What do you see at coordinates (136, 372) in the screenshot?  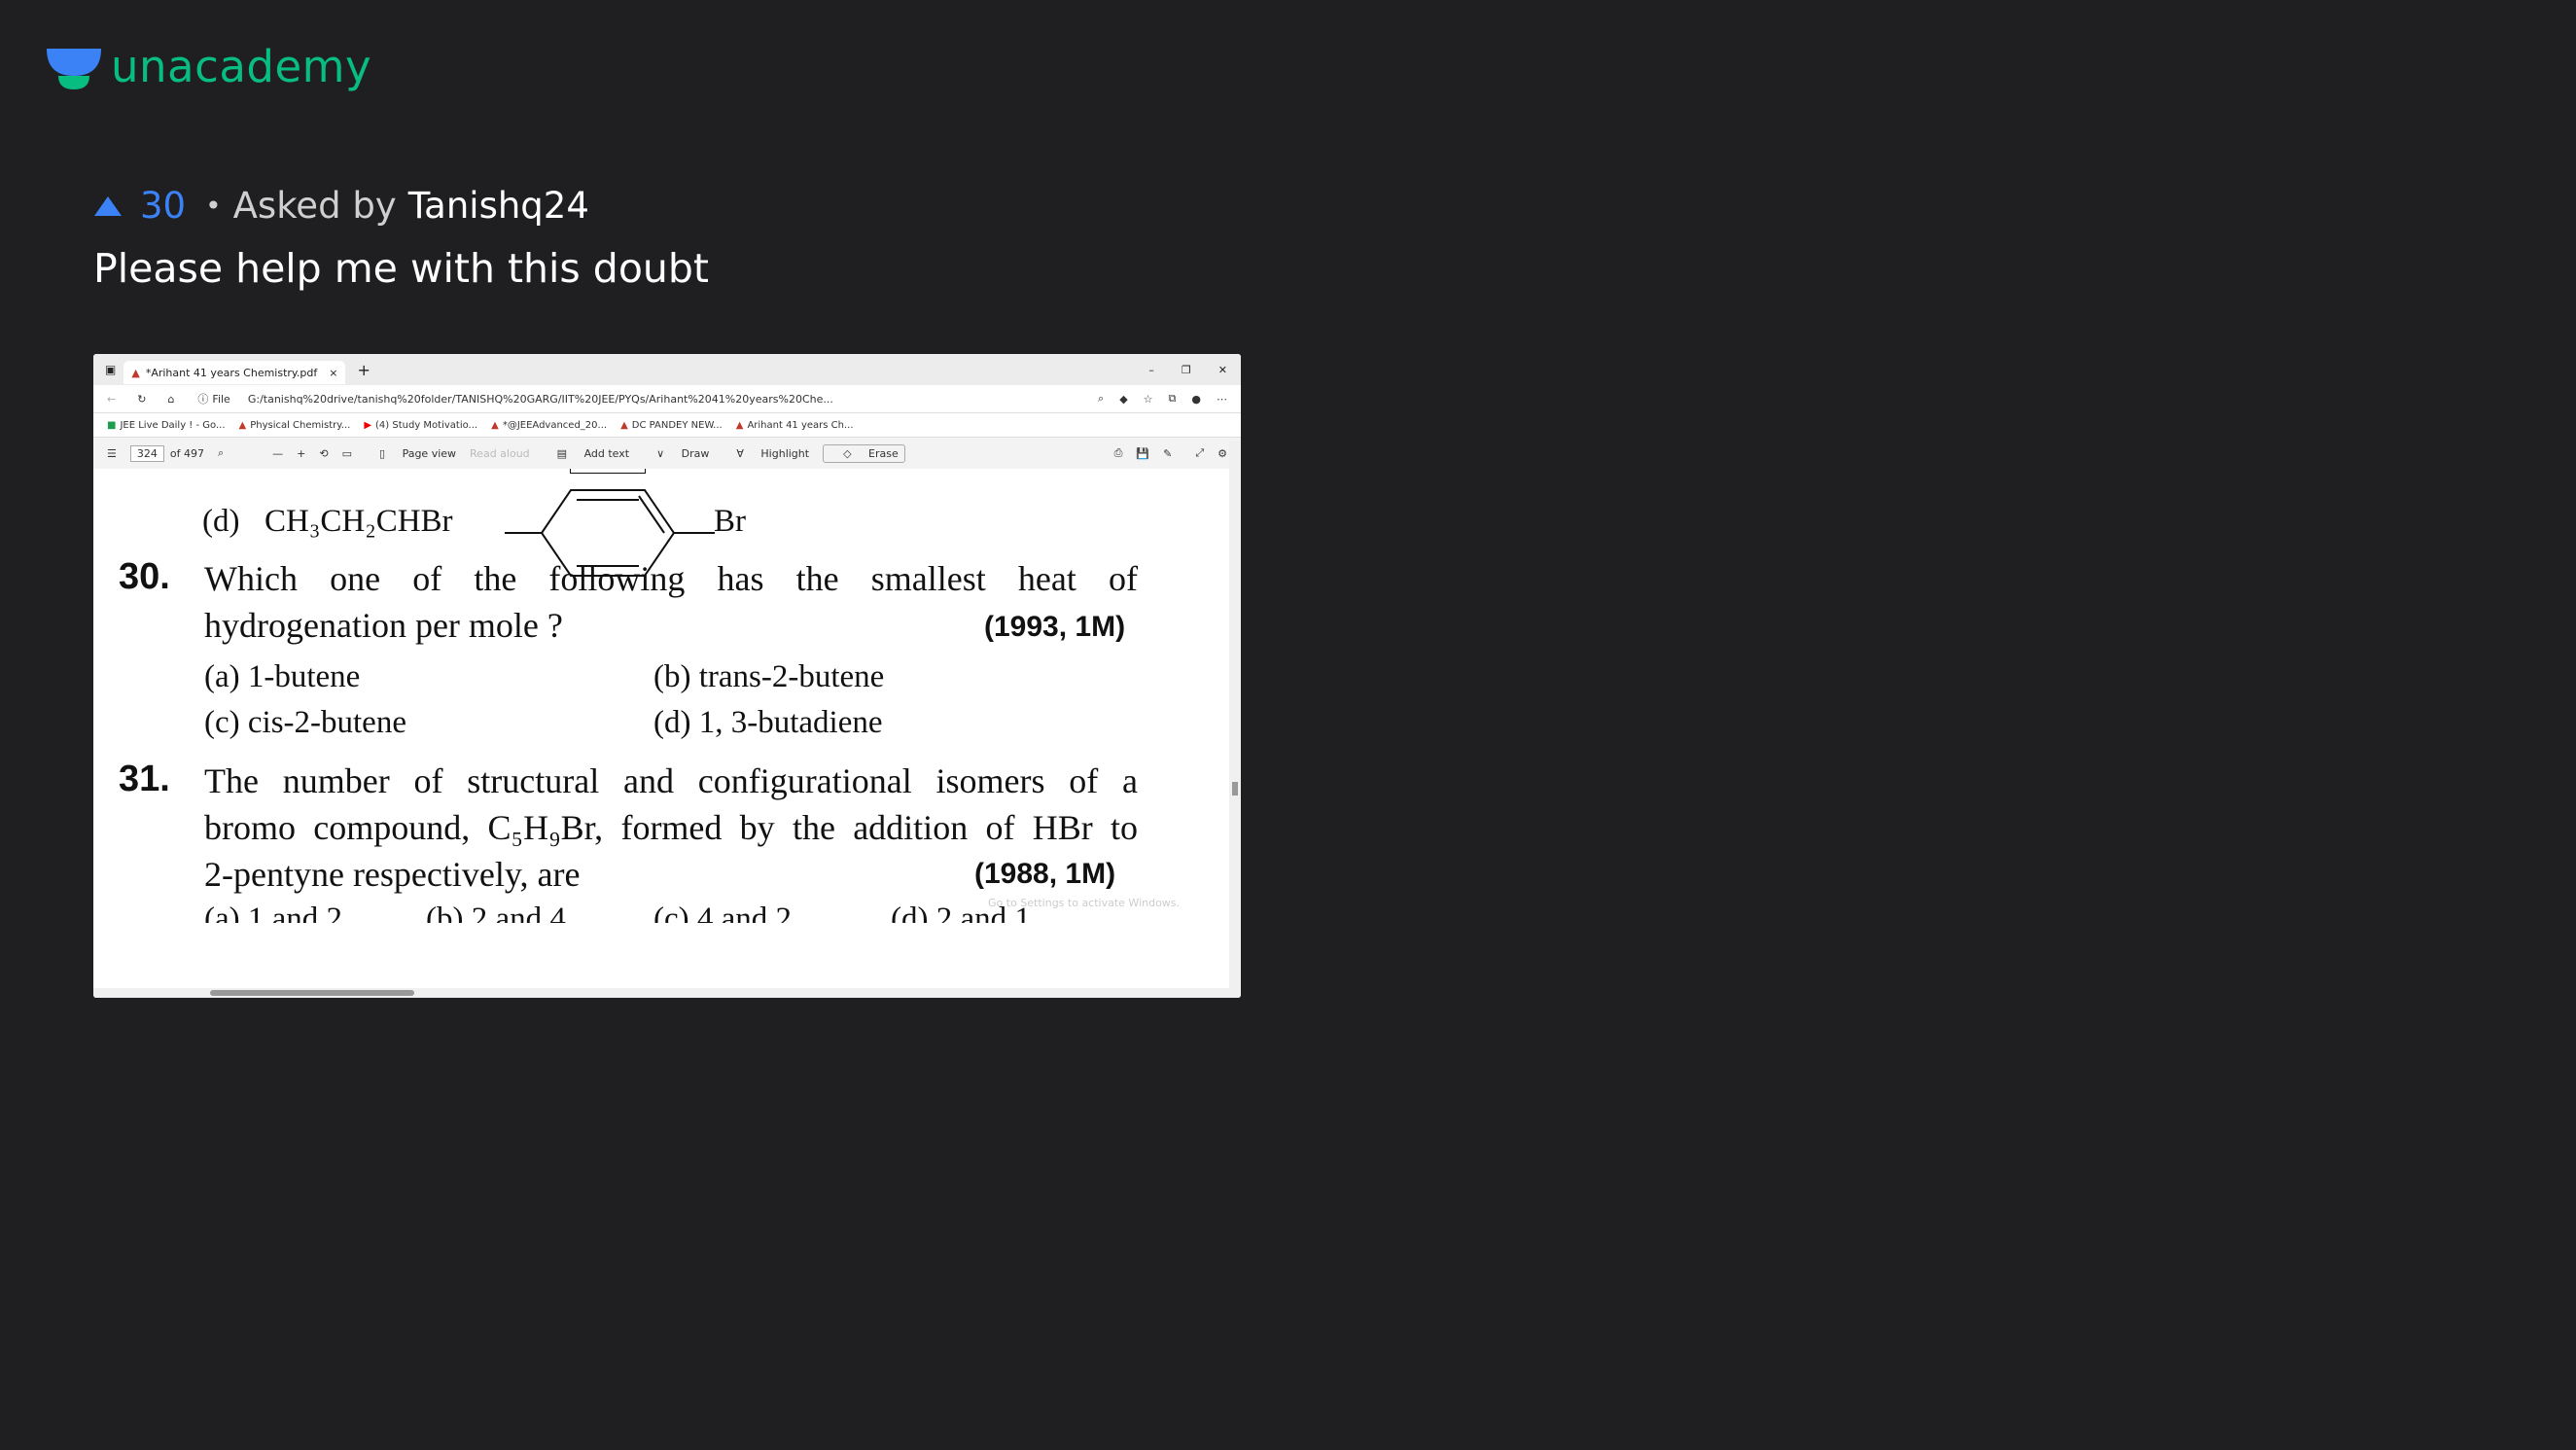 I see `pdf-icon: ▲` at bounding box center [136, 372].